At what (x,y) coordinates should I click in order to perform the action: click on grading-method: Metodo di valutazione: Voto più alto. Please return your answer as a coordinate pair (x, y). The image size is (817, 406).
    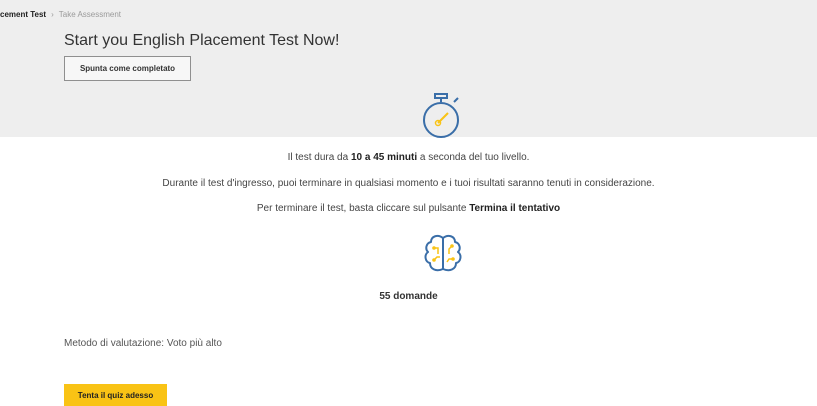
    Looking at the image, I should click on (143, 343).